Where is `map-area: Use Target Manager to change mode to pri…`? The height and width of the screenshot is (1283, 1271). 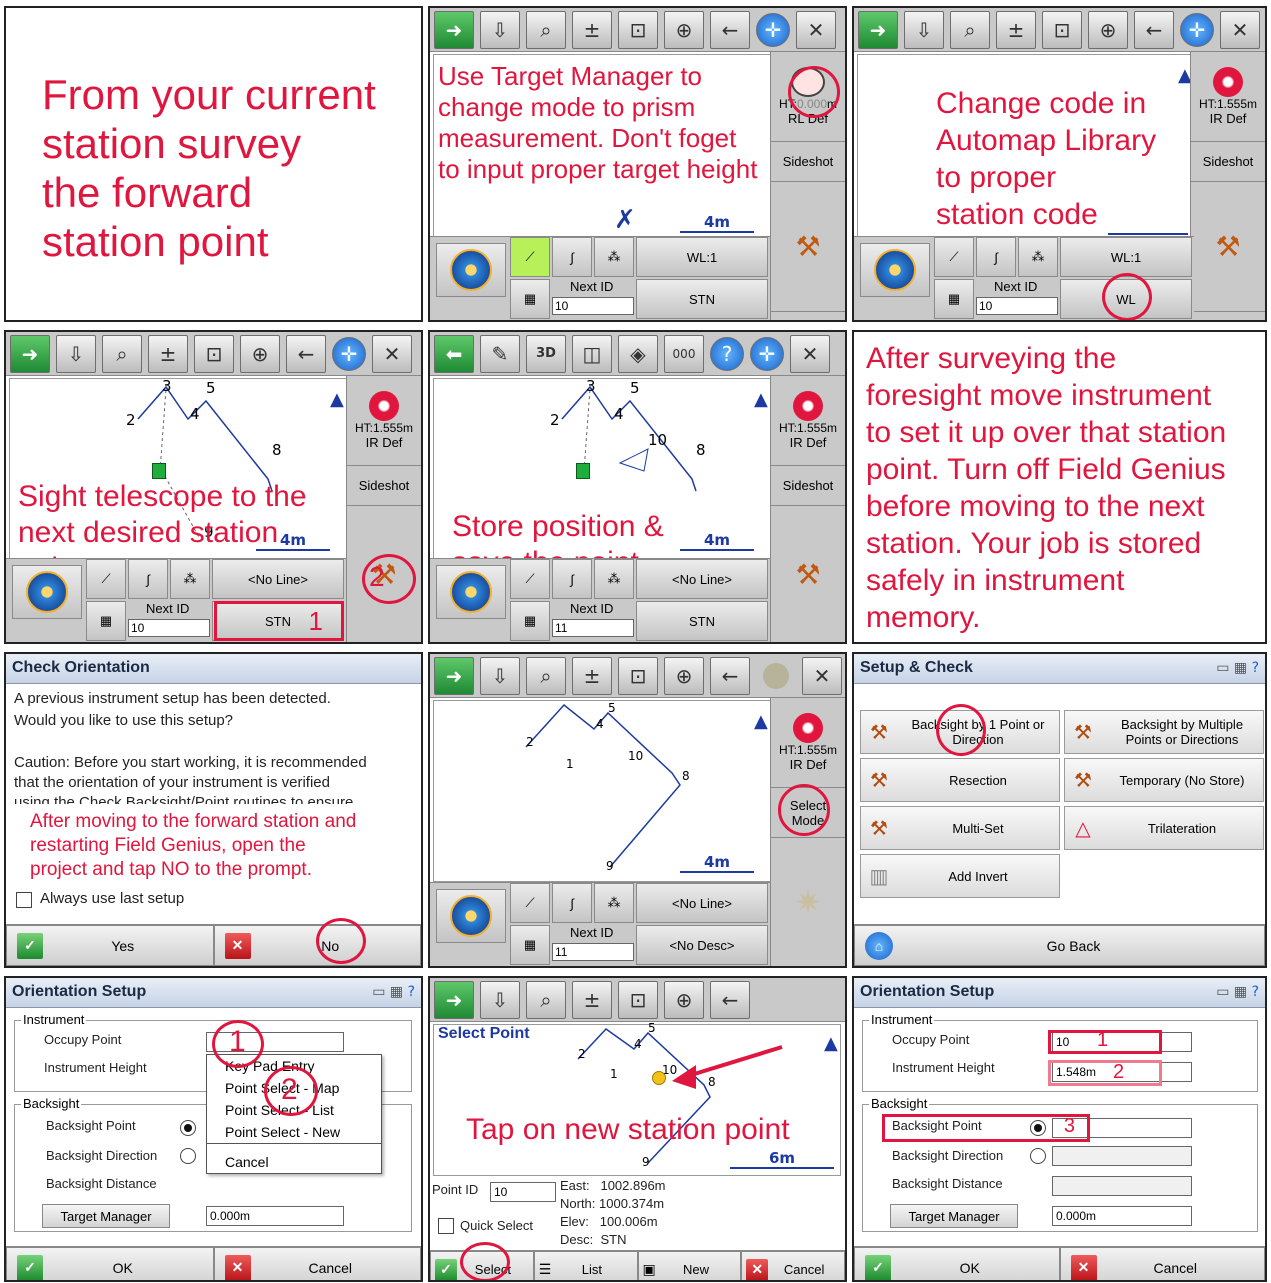
map-area: Use Target Manager to change mode to pri… is located at coordinates (602, 148).